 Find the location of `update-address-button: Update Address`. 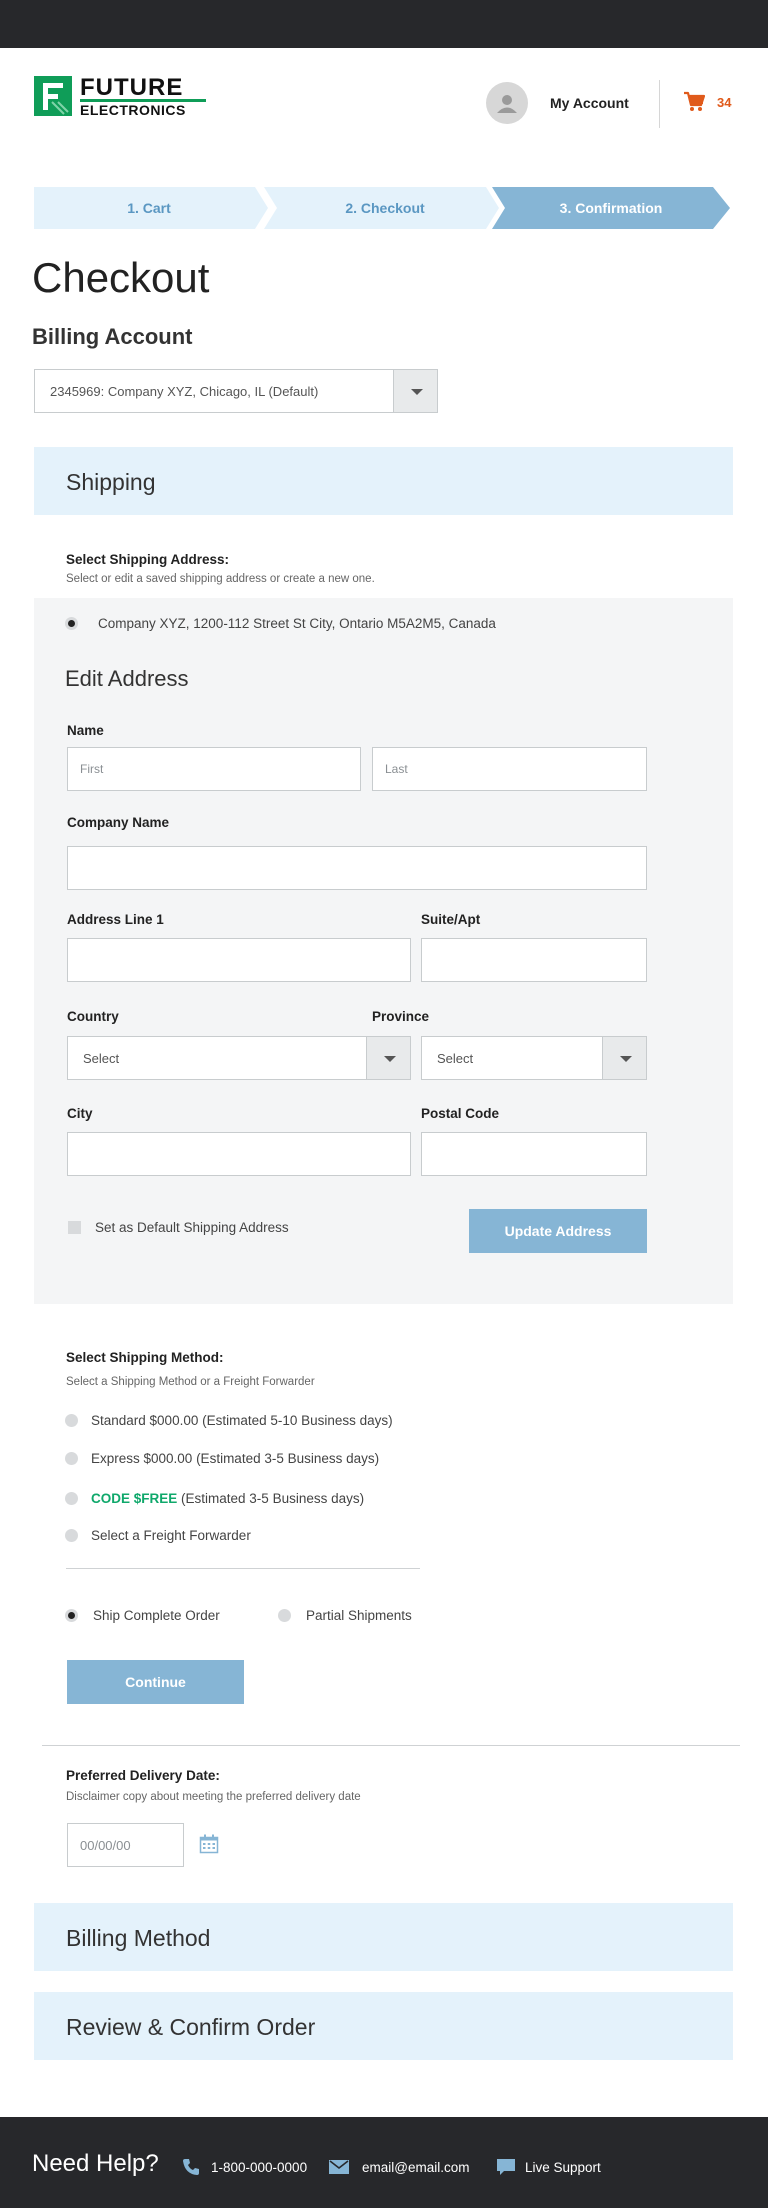

update-address-button: Update Address is located at coordinates (558, 1231).